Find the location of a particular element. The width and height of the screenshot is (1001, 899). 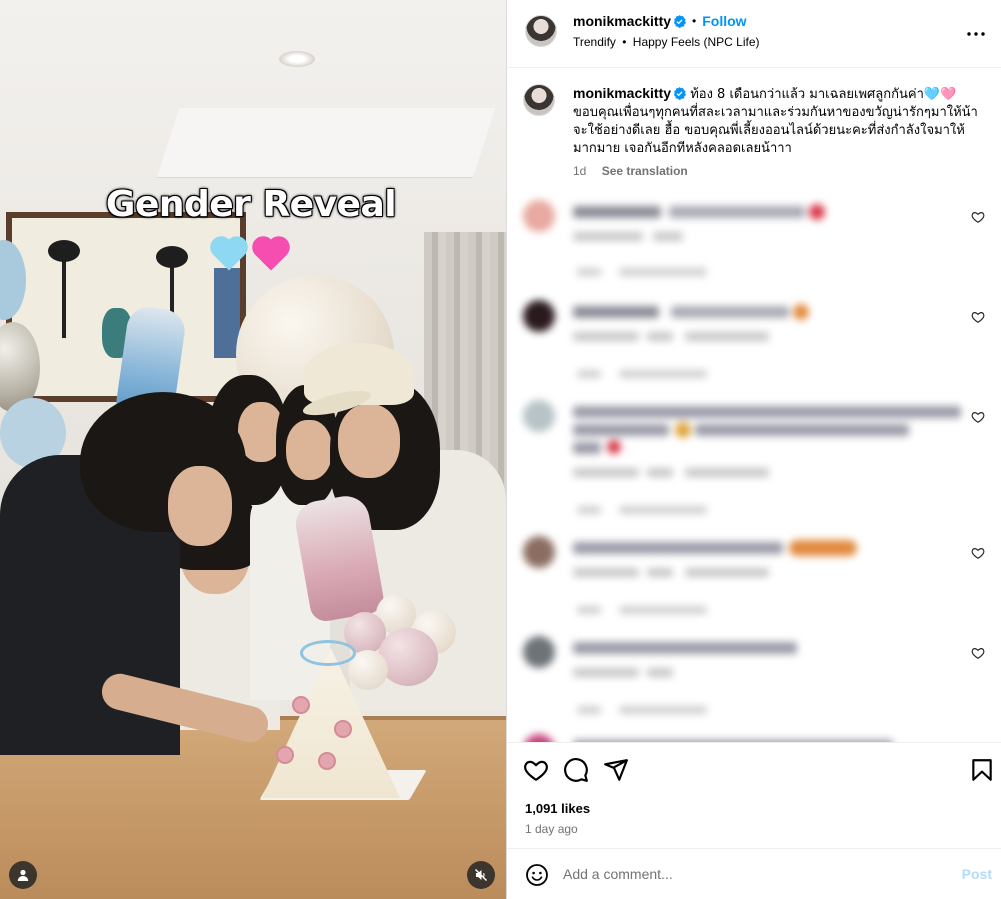

author-username: monikmackitty is located at coordinates (622, 21).